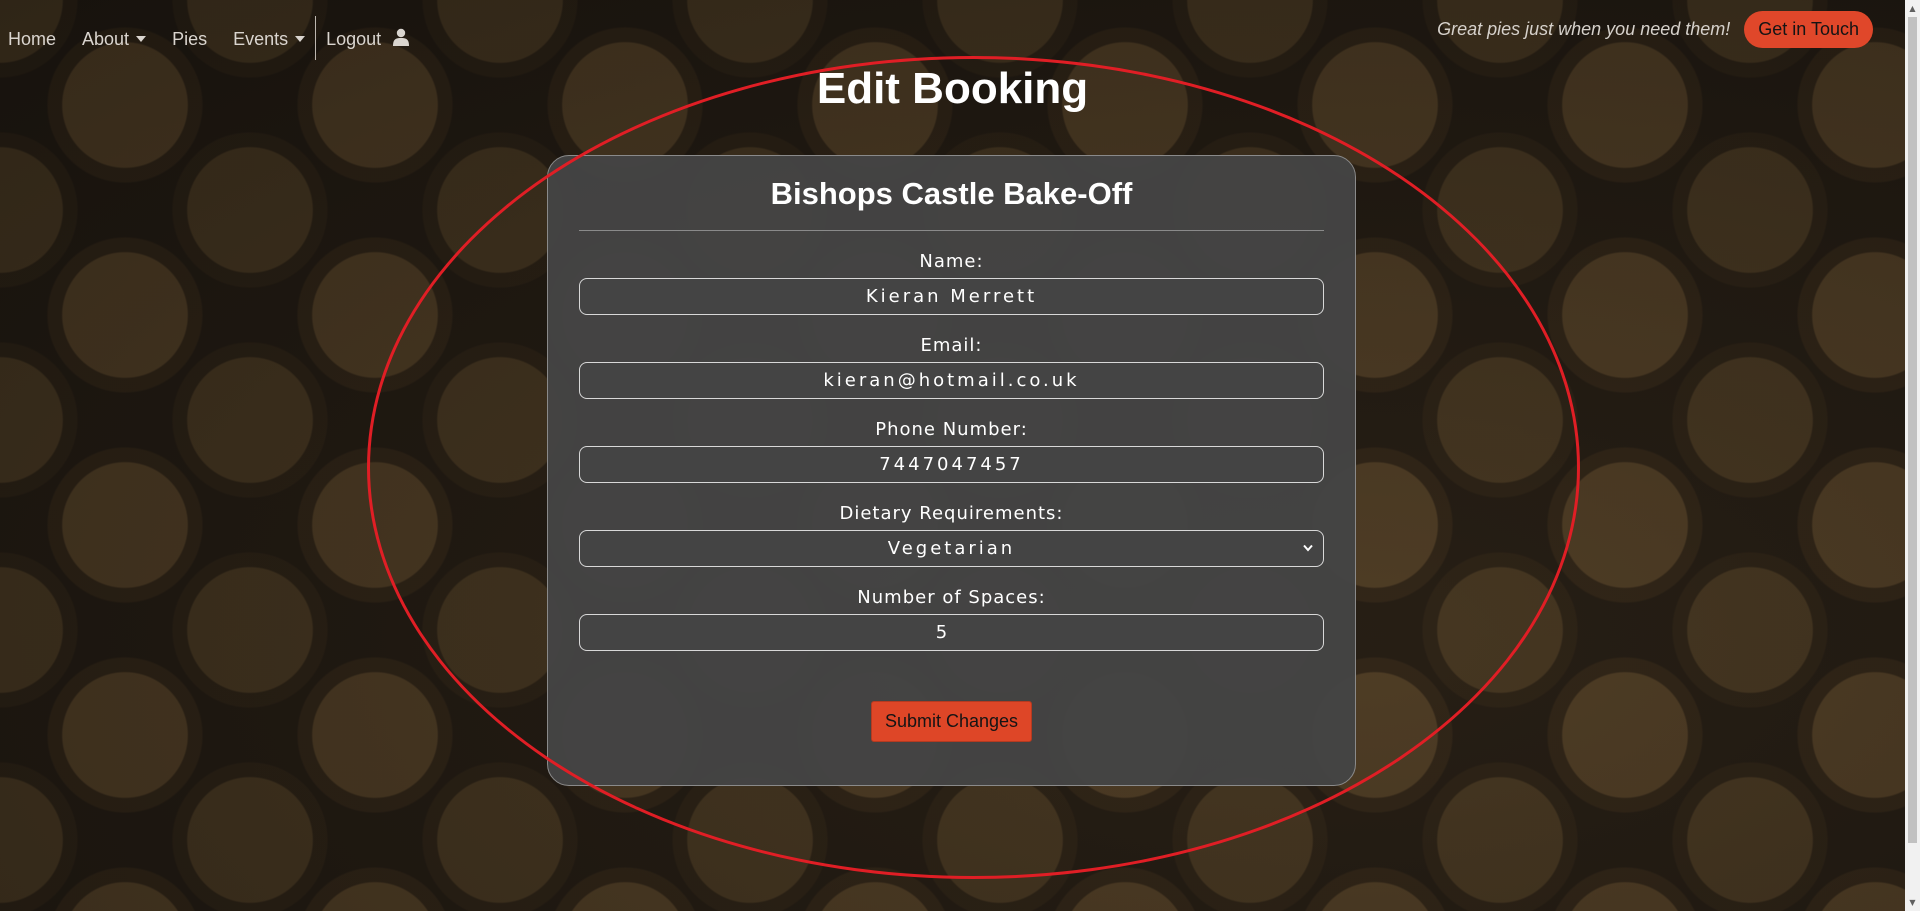 The image size is (1920, 911). What do you see at coordinates (951, 357) in the screenshot?
I see `email-field-group: Email: kieran@hotmail.co.uk` at bounding box center [951, 357].